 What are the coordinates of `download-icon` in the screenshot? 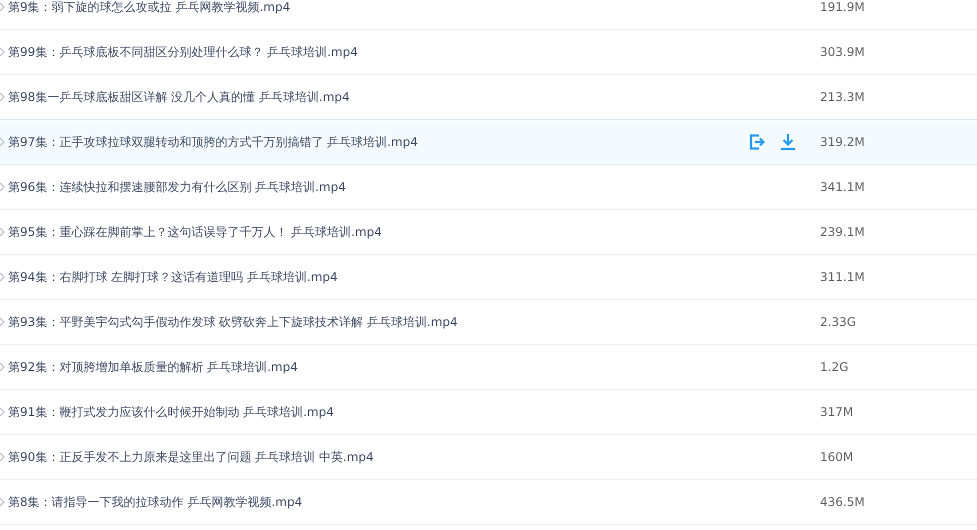 It's located at (788, 142).